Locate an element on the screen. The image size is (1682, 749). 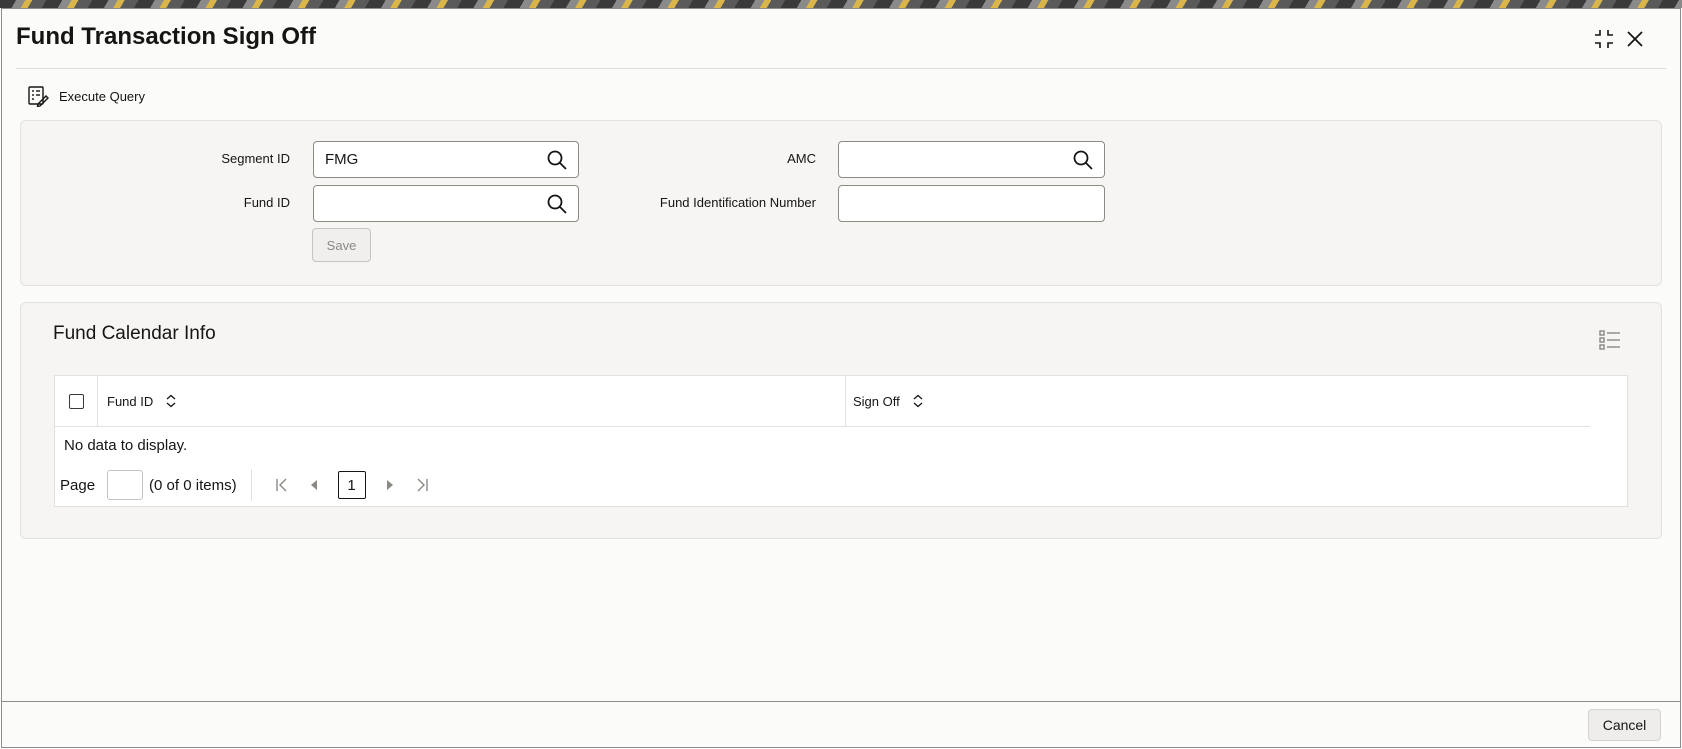
empty-message: No data to display. is located at coordinates (126, 445).